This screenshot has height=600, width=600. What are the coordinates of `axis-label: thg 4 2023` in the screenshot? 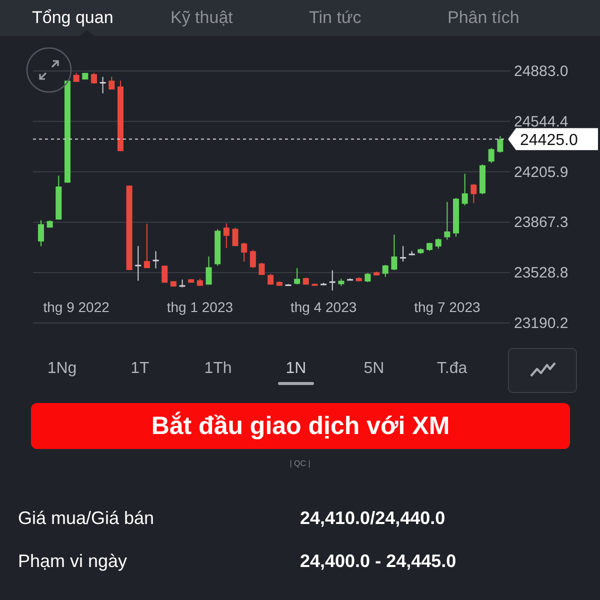 It's located at (323, 307).